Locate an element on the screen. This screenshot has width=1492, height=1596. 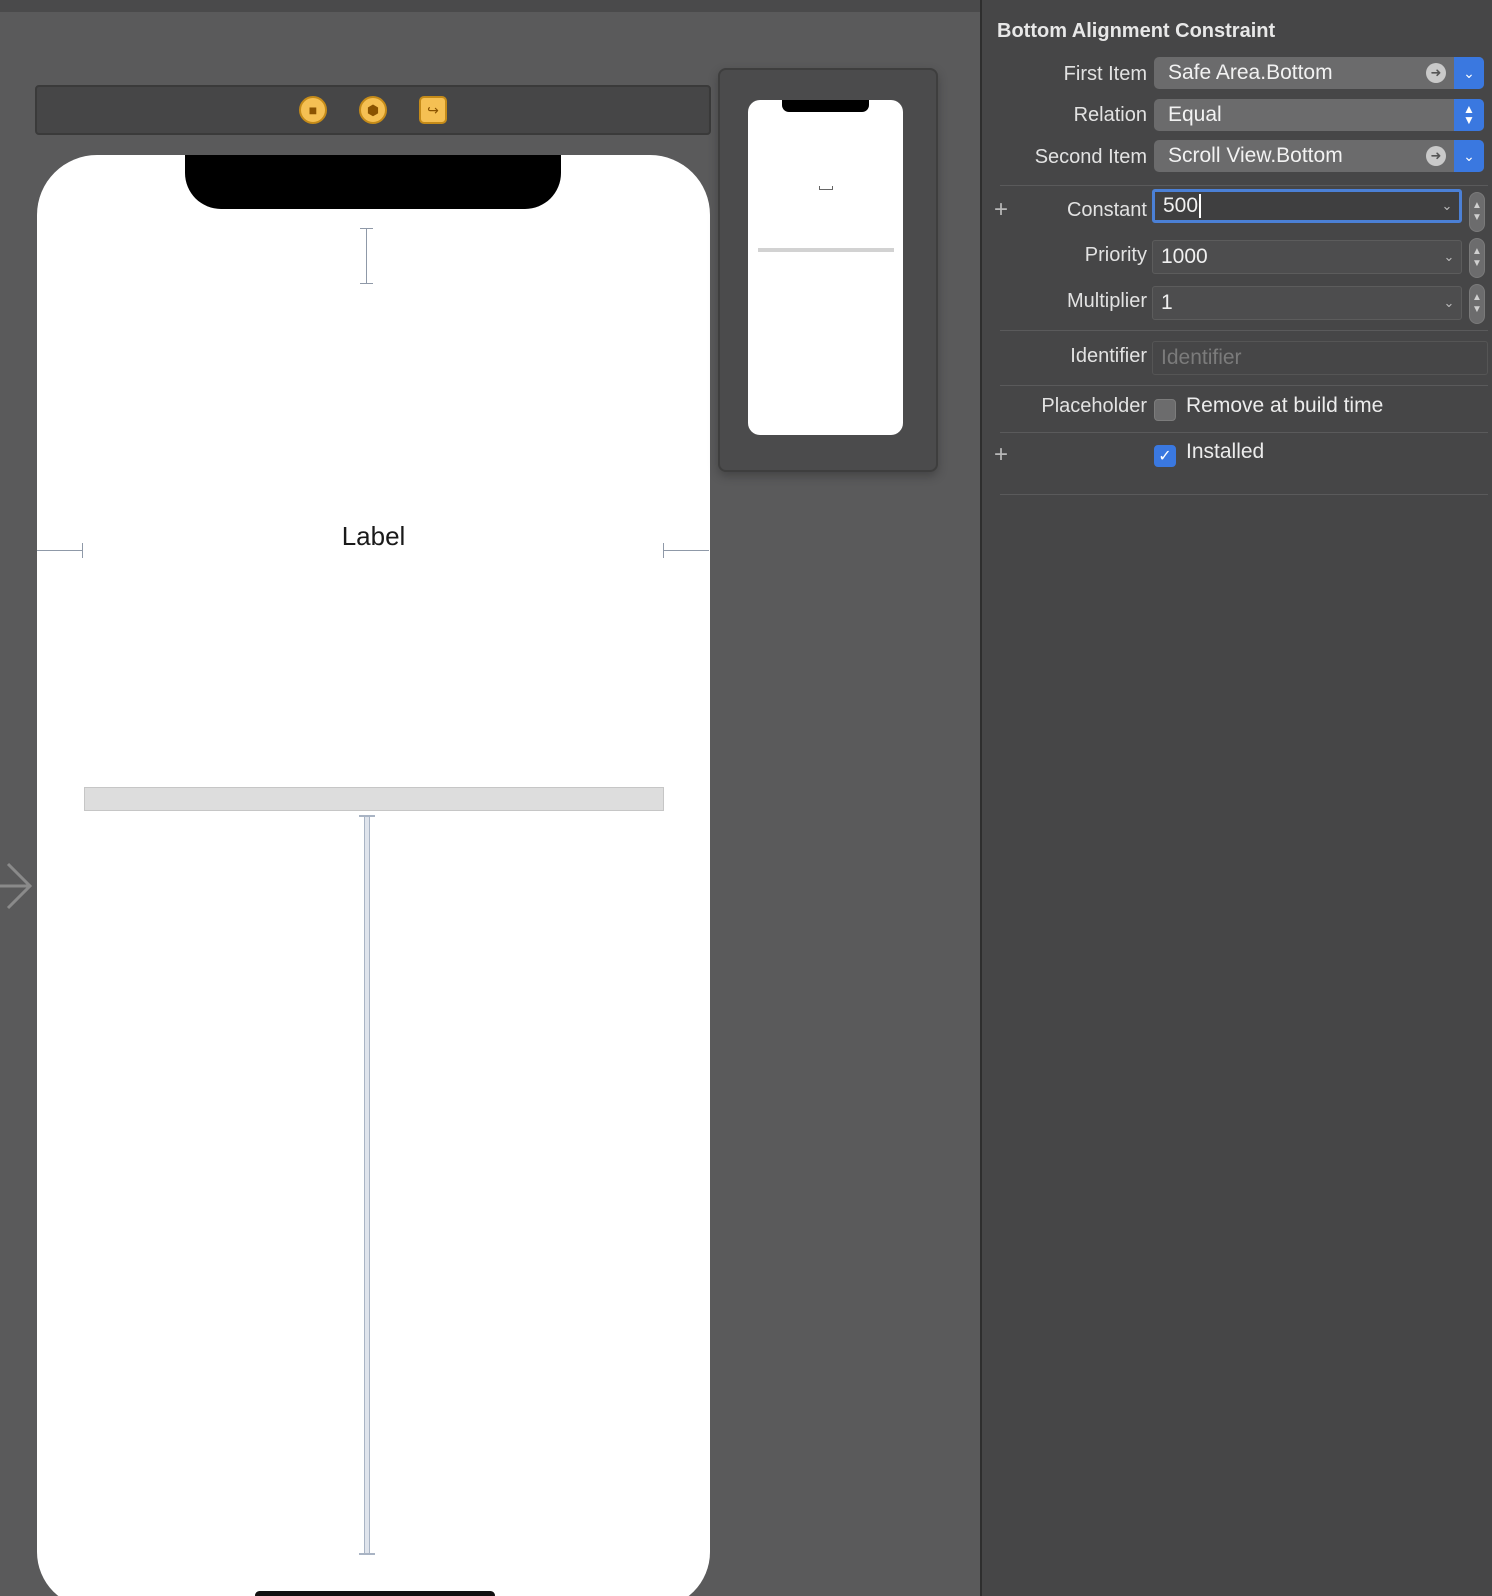
identifier-placeholder: Identifier is located at coordinates (1201, 357).